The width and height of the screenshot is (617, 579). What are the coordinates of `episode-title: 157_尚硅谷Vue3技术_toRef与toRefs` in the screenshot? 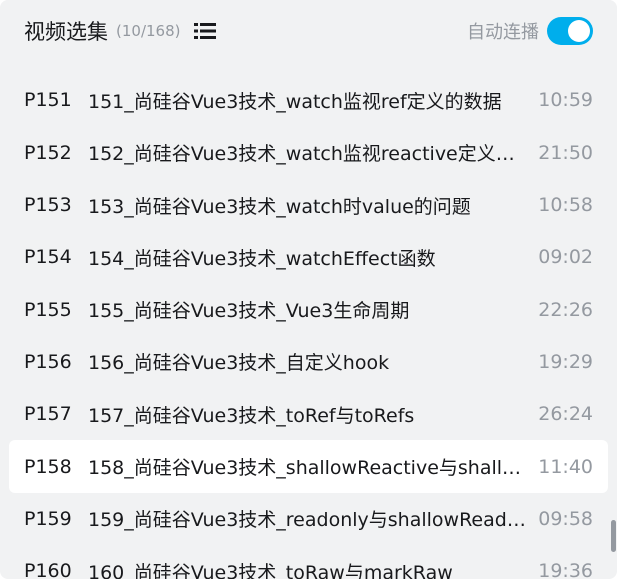 It's located at (251, 415).